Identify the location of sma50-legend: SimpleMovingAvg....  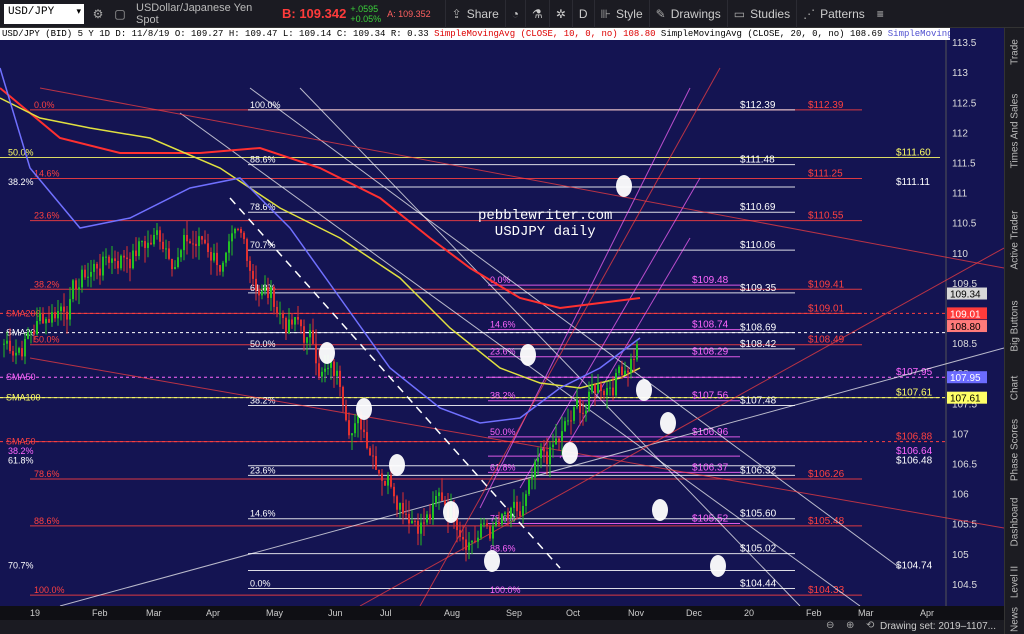
(919, 34).